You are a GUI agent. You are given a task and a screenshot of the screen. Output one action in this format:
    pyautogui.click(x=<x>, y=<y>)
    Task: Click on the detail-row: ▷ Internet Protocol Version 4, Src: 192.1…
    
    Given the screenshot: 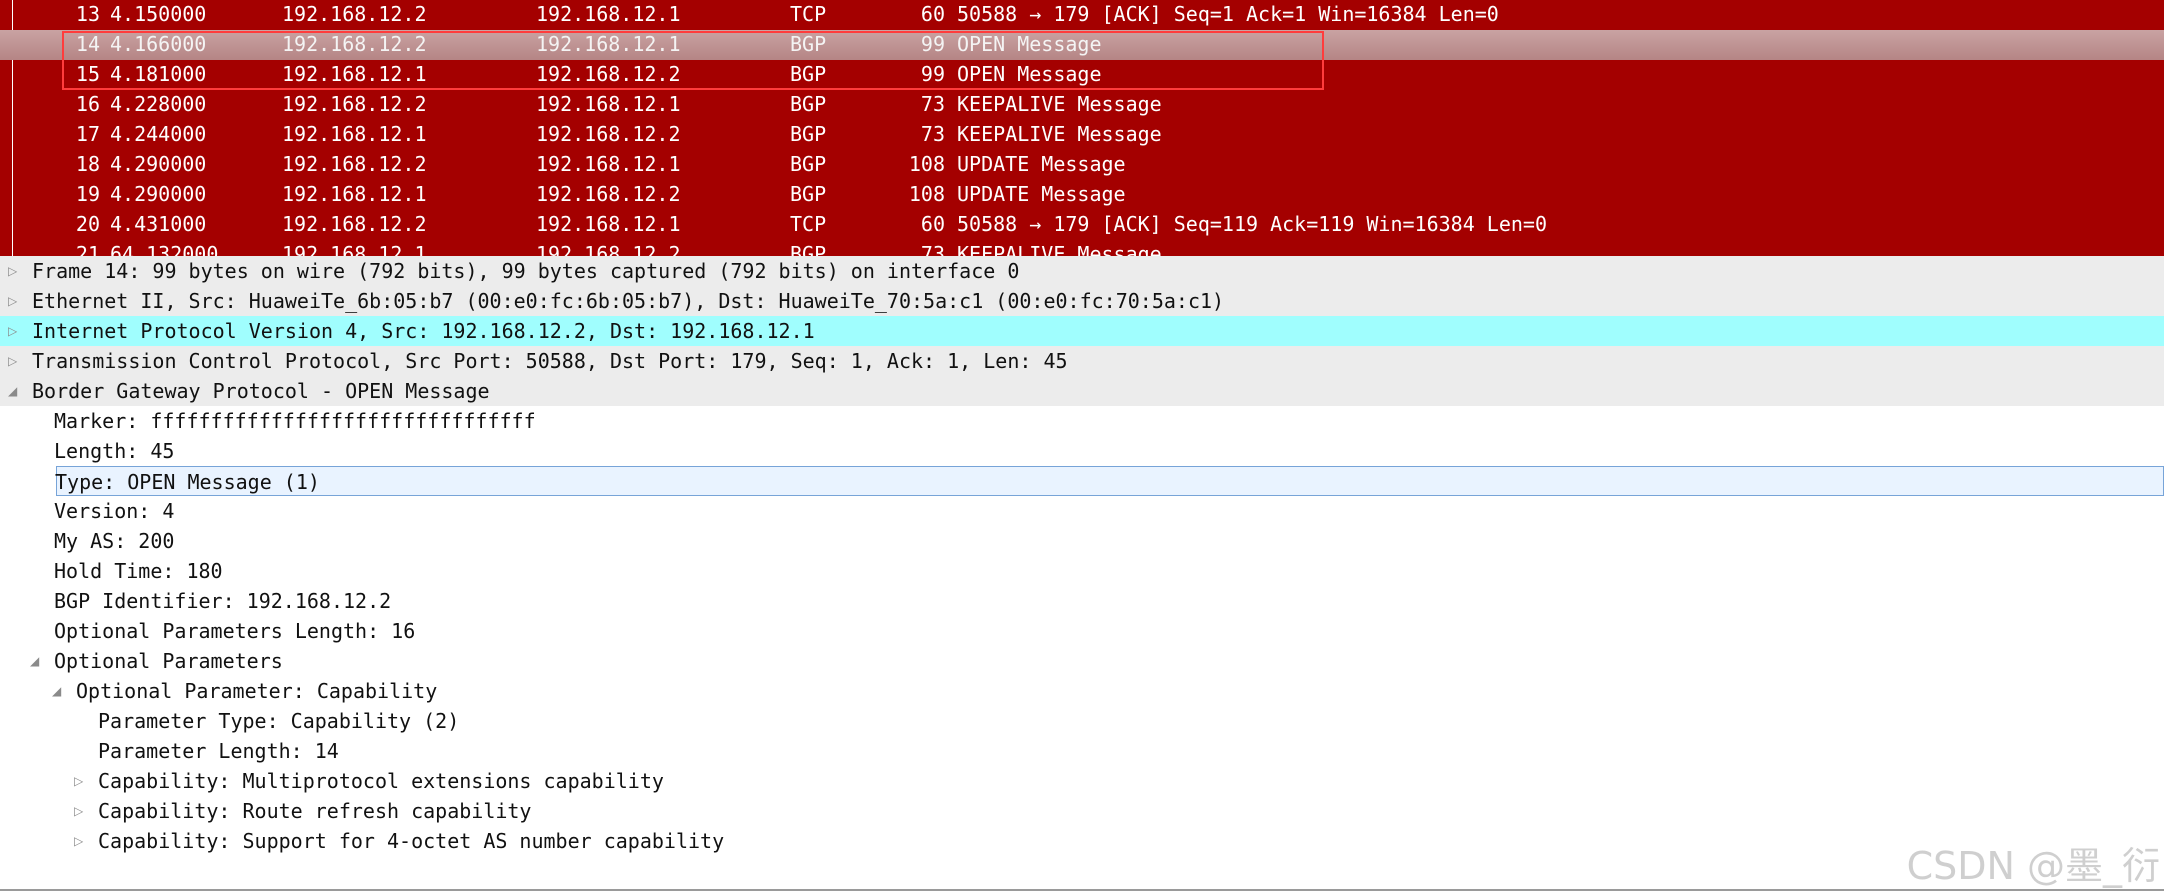 What is the action you would take?
    pyautogui.click(x=1082, y=331)
    